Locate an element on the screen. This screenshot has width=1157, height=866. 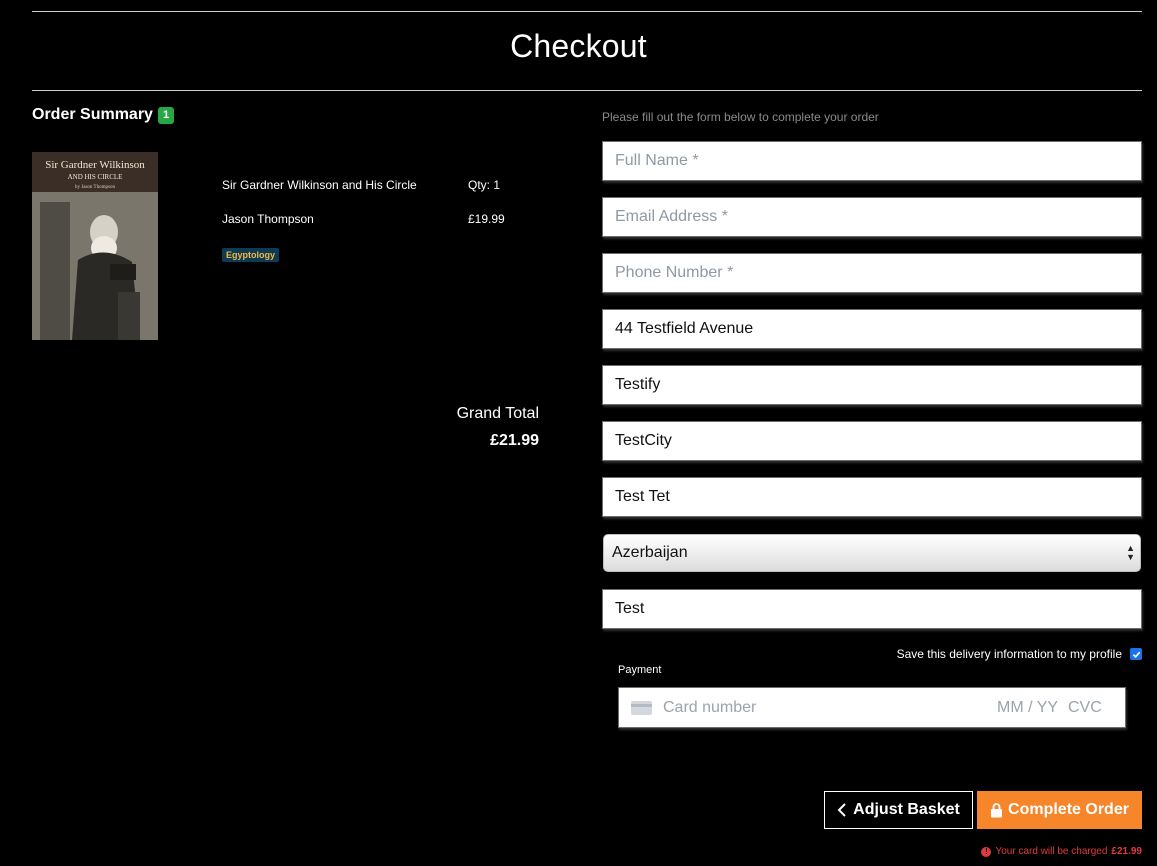
item-title: Sir Gardner Wilkinson and His Circle is located at coordinates (319, 185).